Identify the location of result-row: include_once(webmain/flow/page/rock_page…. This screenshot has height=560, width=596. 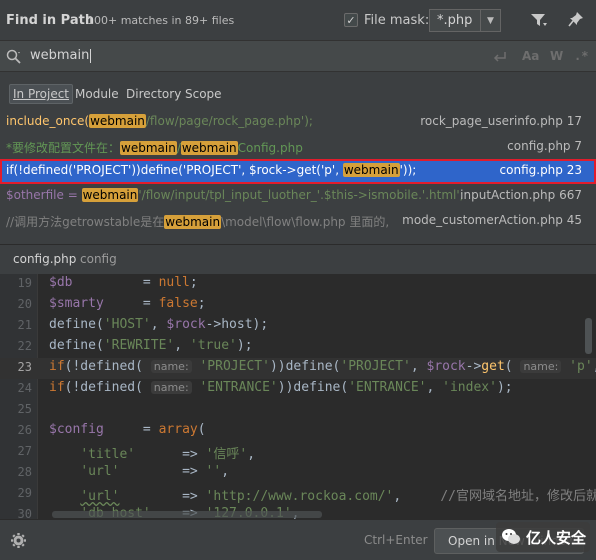
(298, 122).